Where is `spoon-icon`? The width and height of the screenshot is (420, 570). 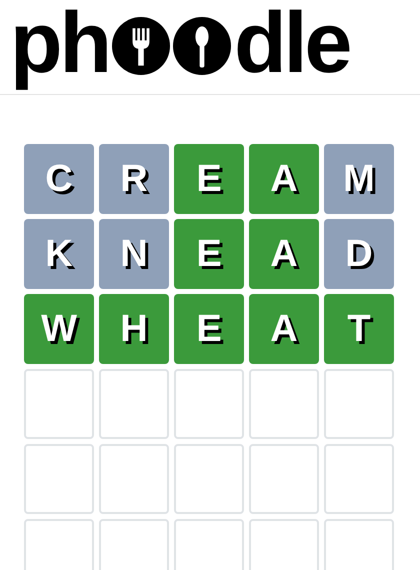
spoon-icon is located at coordinates (202, 46).